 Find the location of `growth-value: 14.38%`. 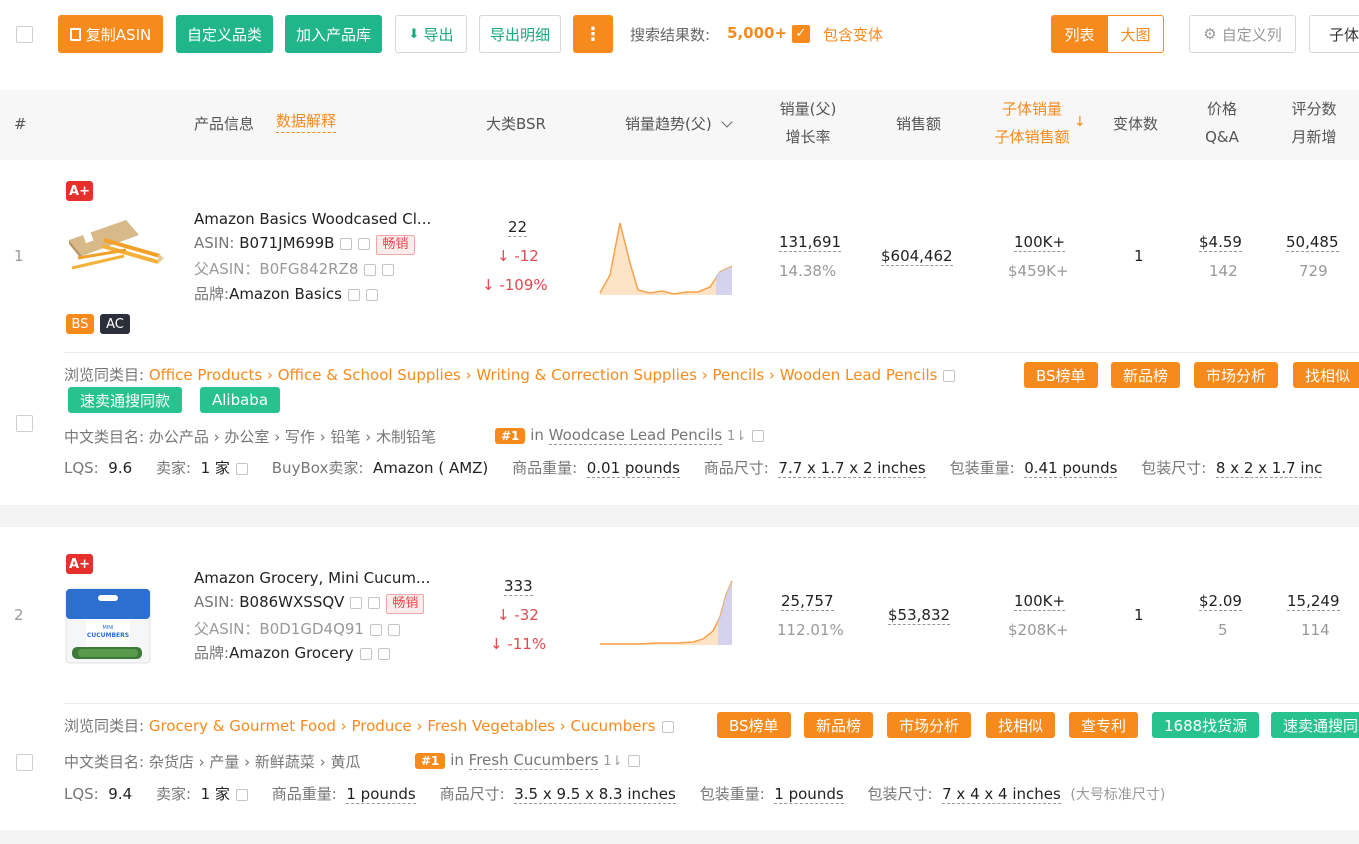

growth-value: 14.38% is located at coordinates (808, 271).